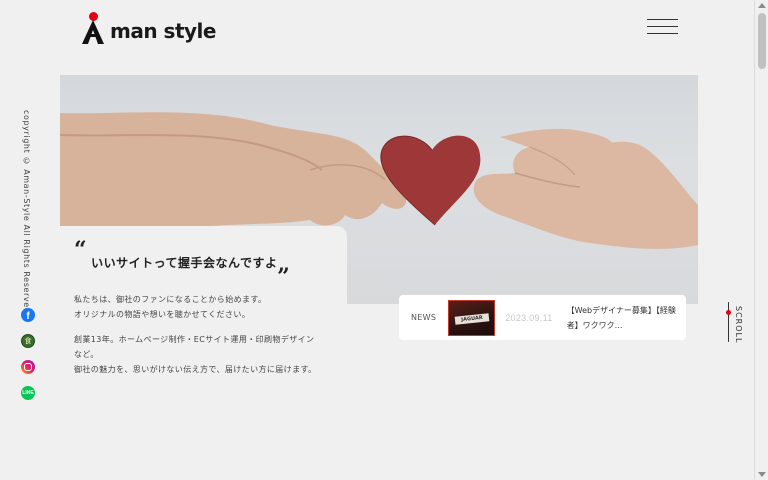 The height and width of the screenshot is (480, 768). I want to click on menu-hamburger-button, so click(662, 27).